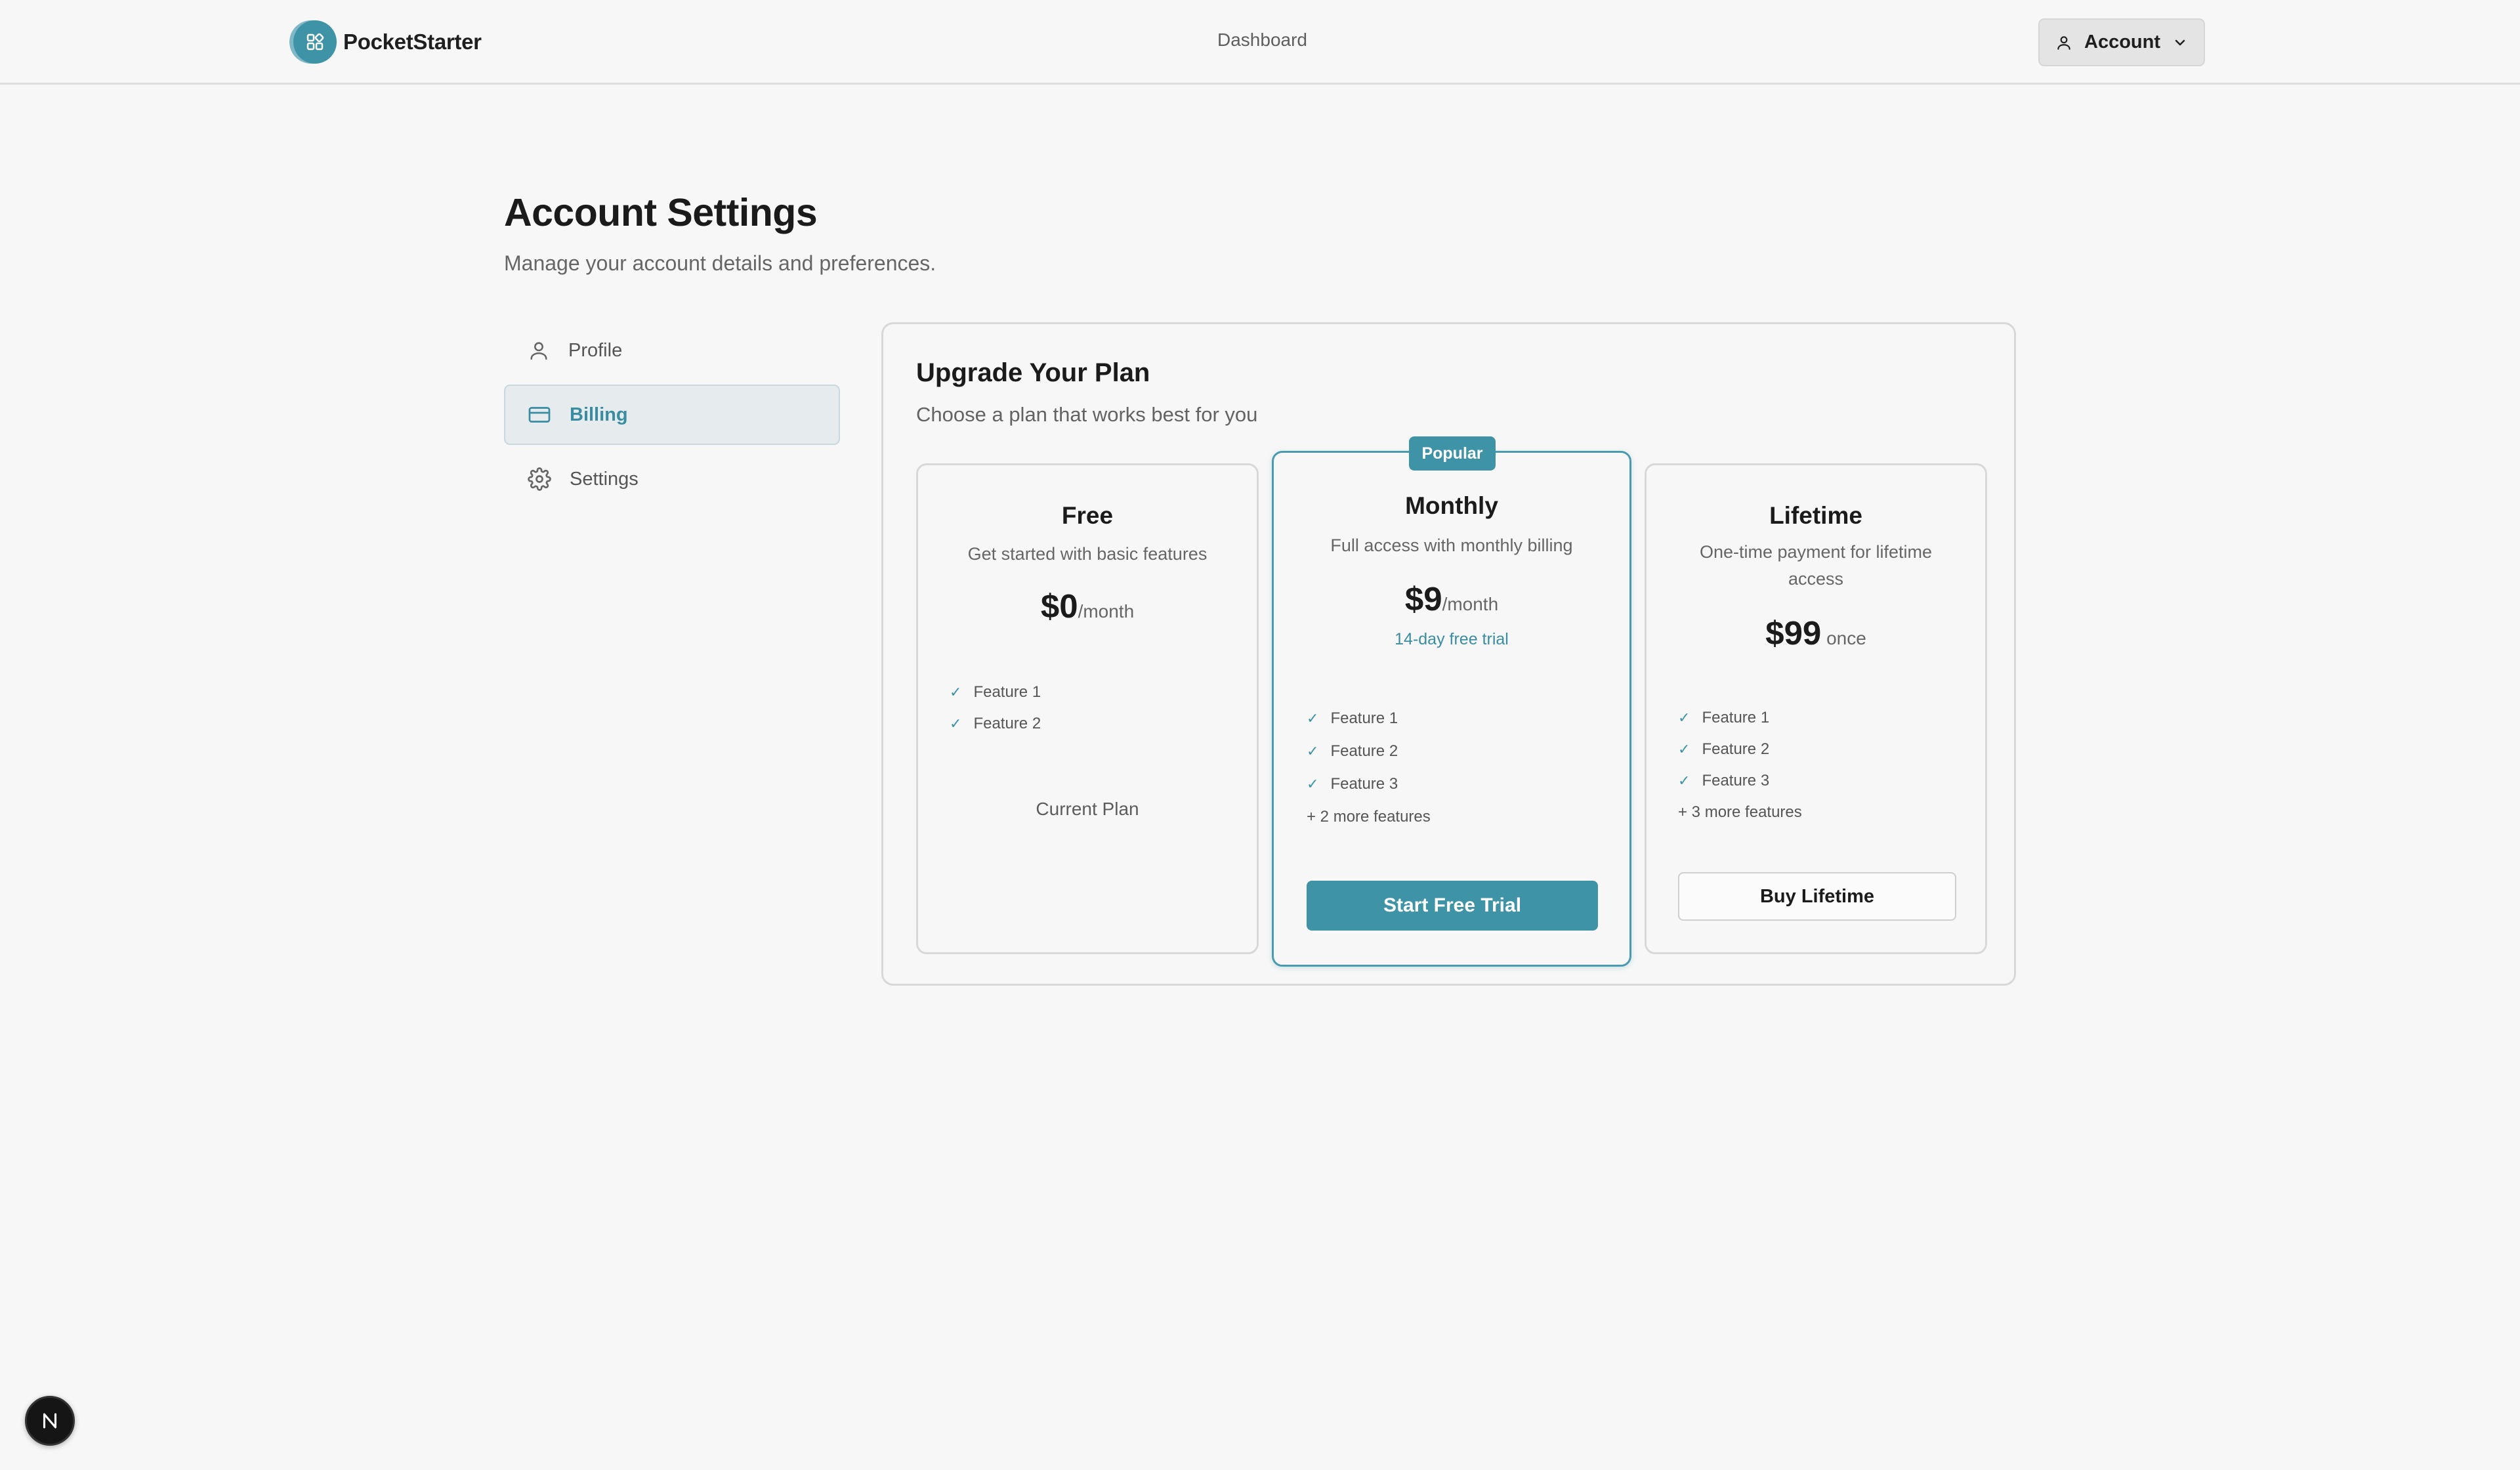 This screenshot has height=1470, width=2520. What do you see at coordinates (1087, 414) in the screenshot?
I see `panel-subtitle: Choose a plan that works best for you` at bounding box center [1087, 414].